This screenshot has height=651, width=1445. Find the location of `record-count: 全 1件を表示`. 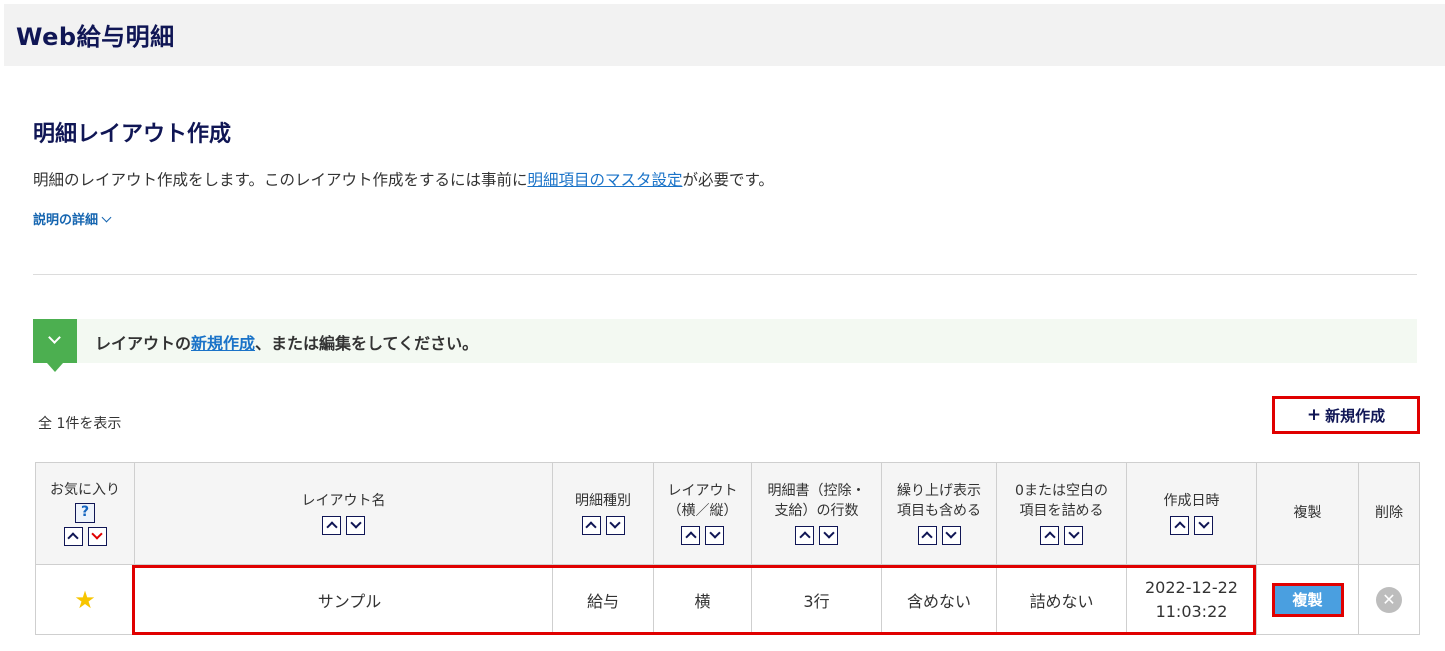

record-count: 全 1件を表示 is located at coordinates (80, 424).